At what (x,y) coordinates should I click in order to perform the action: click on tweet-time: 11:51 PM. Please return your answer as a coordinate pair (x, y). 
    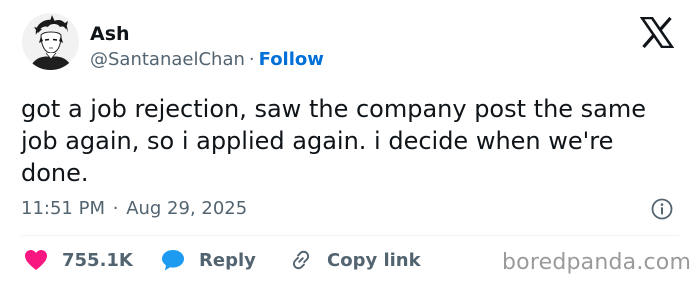
    Looking at the image, I should click on (63, 208).